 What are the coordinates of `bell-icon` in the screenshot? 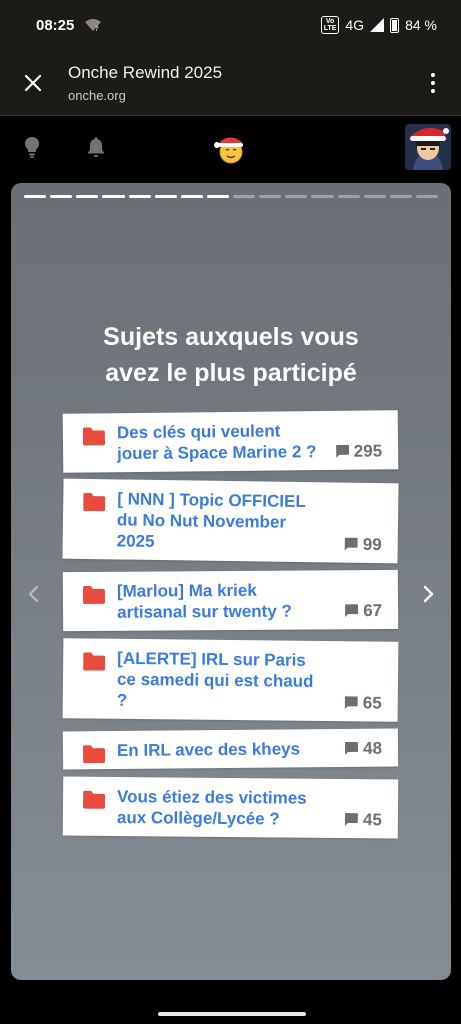 It's located at (96, 147).